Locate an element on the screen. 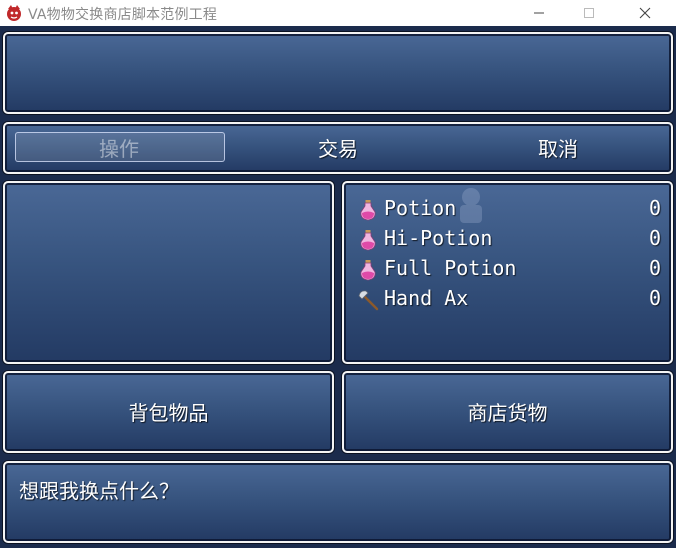 Image resolution: width=676 pixels, height=548 pixels. bag-items-tab: 背包物品 is located at coordinates (168, 412).